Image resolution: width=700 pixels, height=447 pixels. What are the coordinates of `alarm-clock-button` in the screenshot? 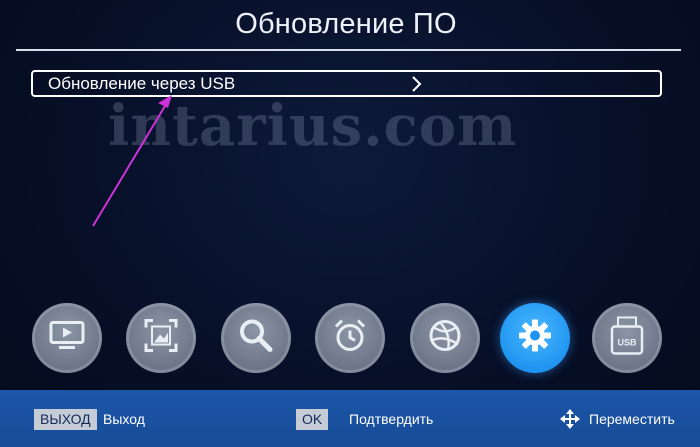 It's located at (350, 338).